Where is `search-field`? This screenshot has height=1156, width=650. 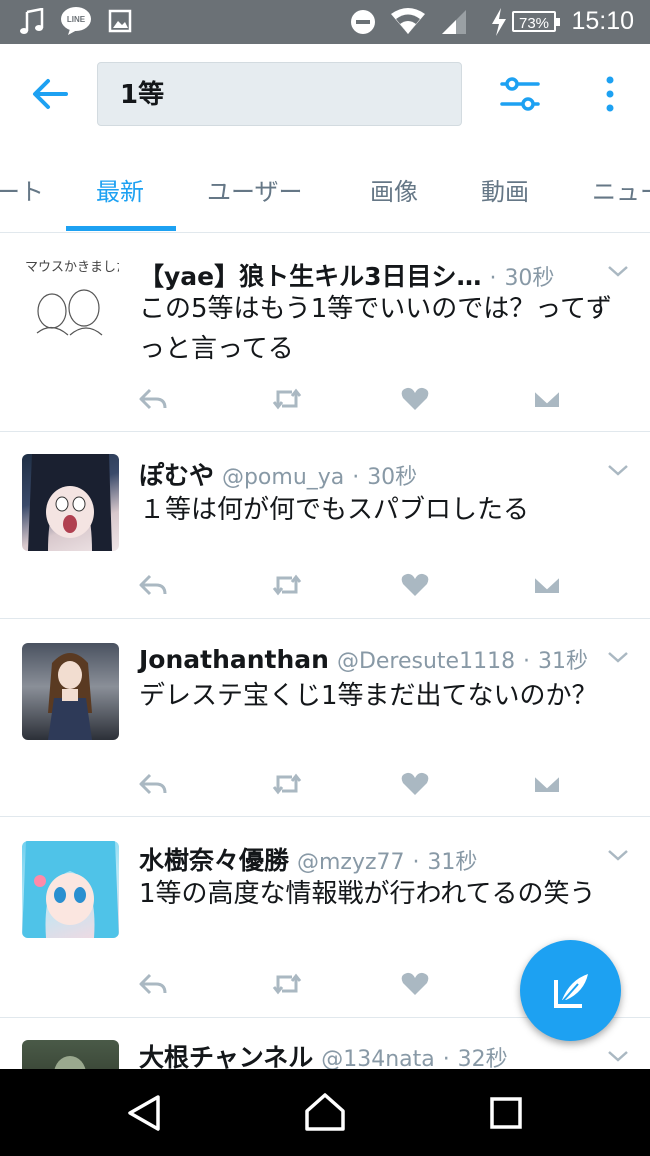 search-field is located at coordinates (279, 94).